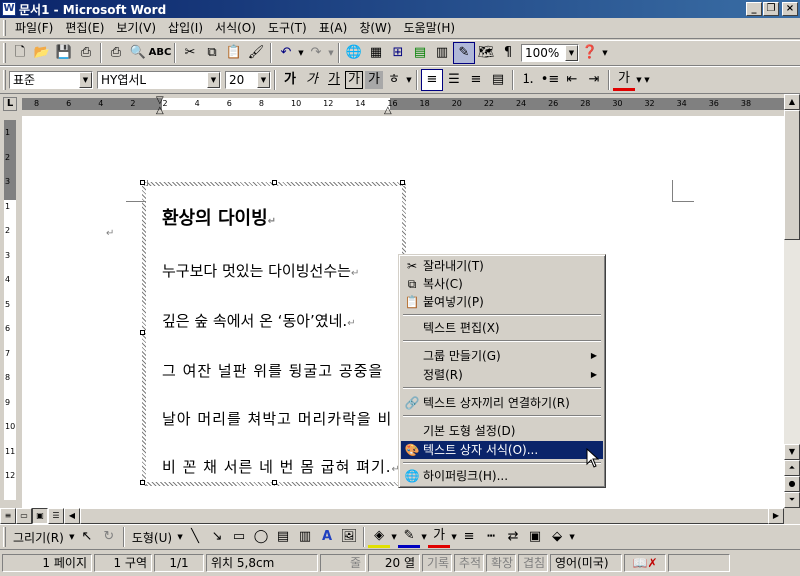 Image resolution: width=800 pixels, height=576 pixels. Describe the element at coordinates (528, 80) in the screenshot. I see `numbering-icon: ⒈` at that location.